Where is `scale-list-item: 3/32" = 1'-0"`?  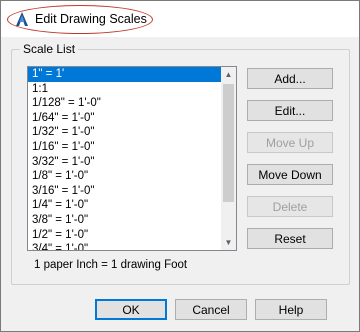
scale-list-item: 3/32" = 1'-0" is located at coordinates (124, 162).